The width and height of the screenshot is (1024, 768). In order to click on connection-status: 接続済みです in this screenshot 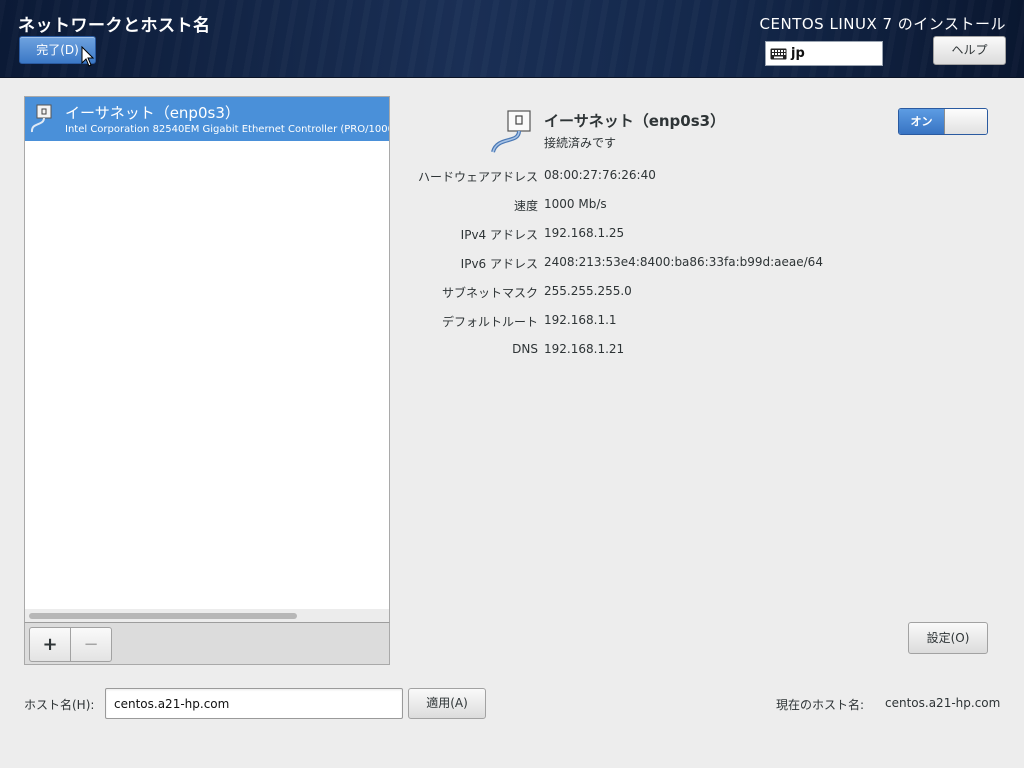, I will do `click(580, 143)`.